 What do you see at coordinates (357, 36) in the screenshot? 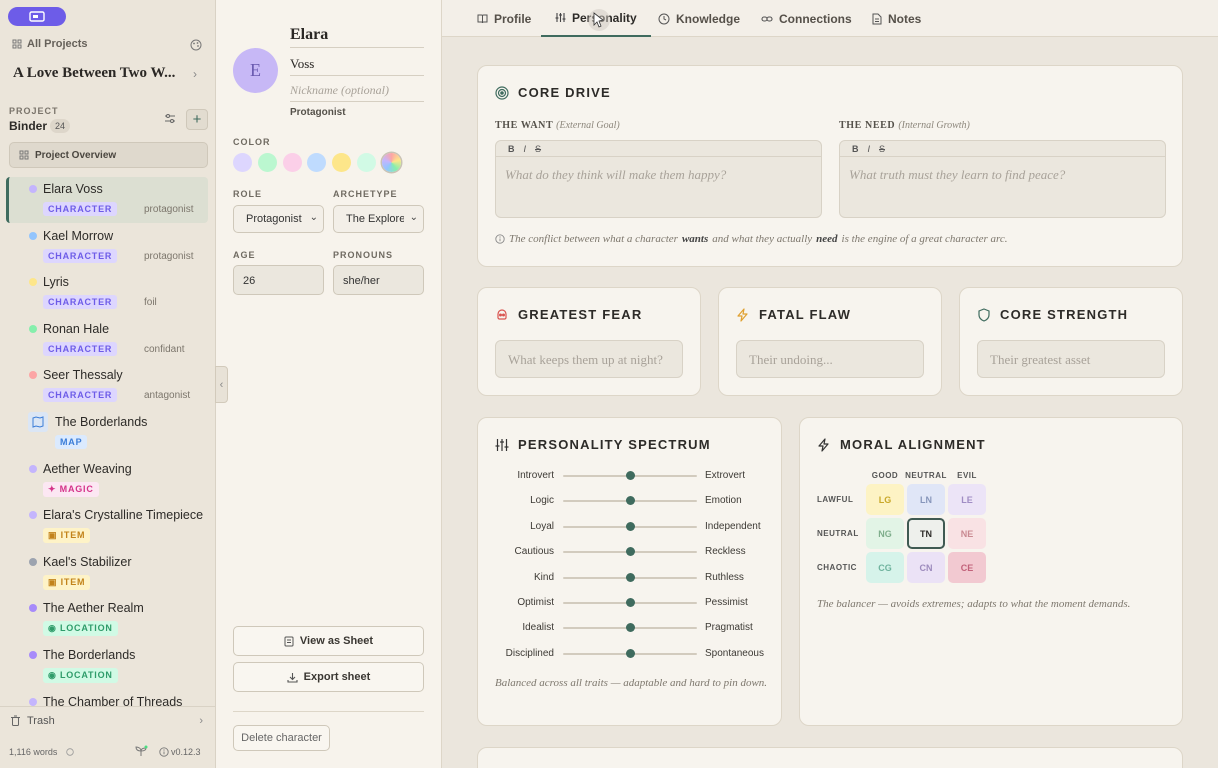
I see `first-name-field: Elara` at bounding box center [357, 36].